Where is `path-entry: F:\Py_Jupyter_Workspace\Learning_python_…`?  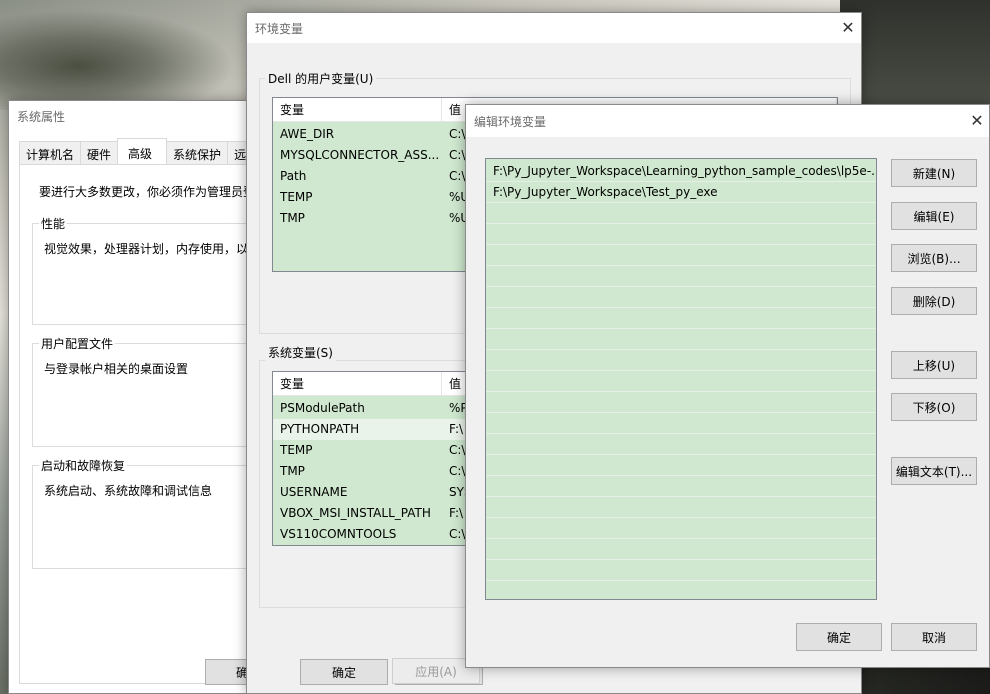
path-entry: F:\Py_Jupyter_Workspace\Learning_python_… is located at coordinates (681, 171).